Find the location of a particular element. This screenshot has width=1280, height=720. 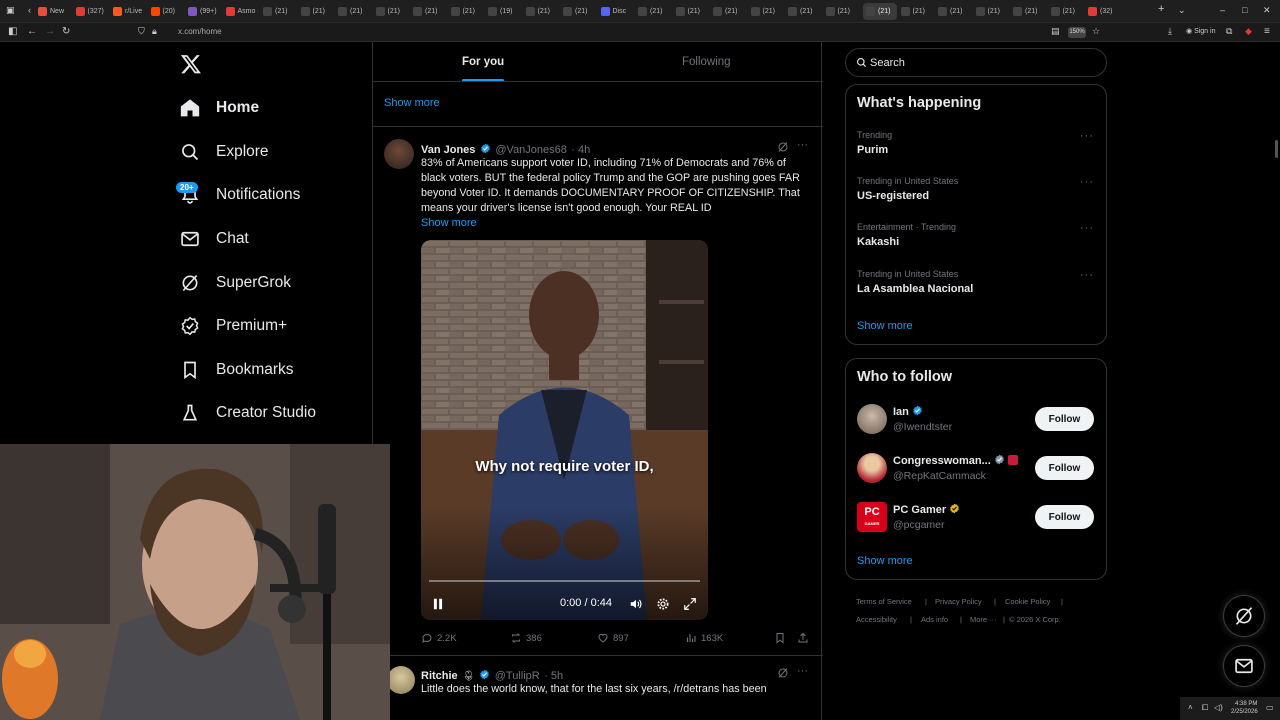

browser-tab: (19) is located at coordinates (505, 11).